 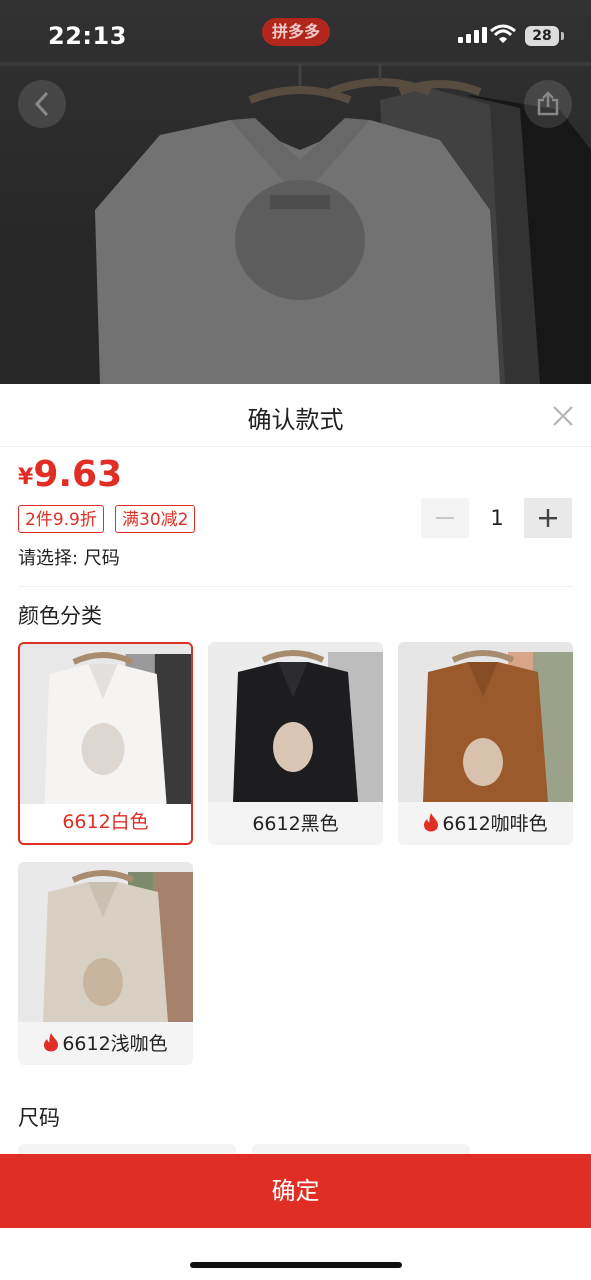 I want to click on share-icon, so click(x=548, y=103).